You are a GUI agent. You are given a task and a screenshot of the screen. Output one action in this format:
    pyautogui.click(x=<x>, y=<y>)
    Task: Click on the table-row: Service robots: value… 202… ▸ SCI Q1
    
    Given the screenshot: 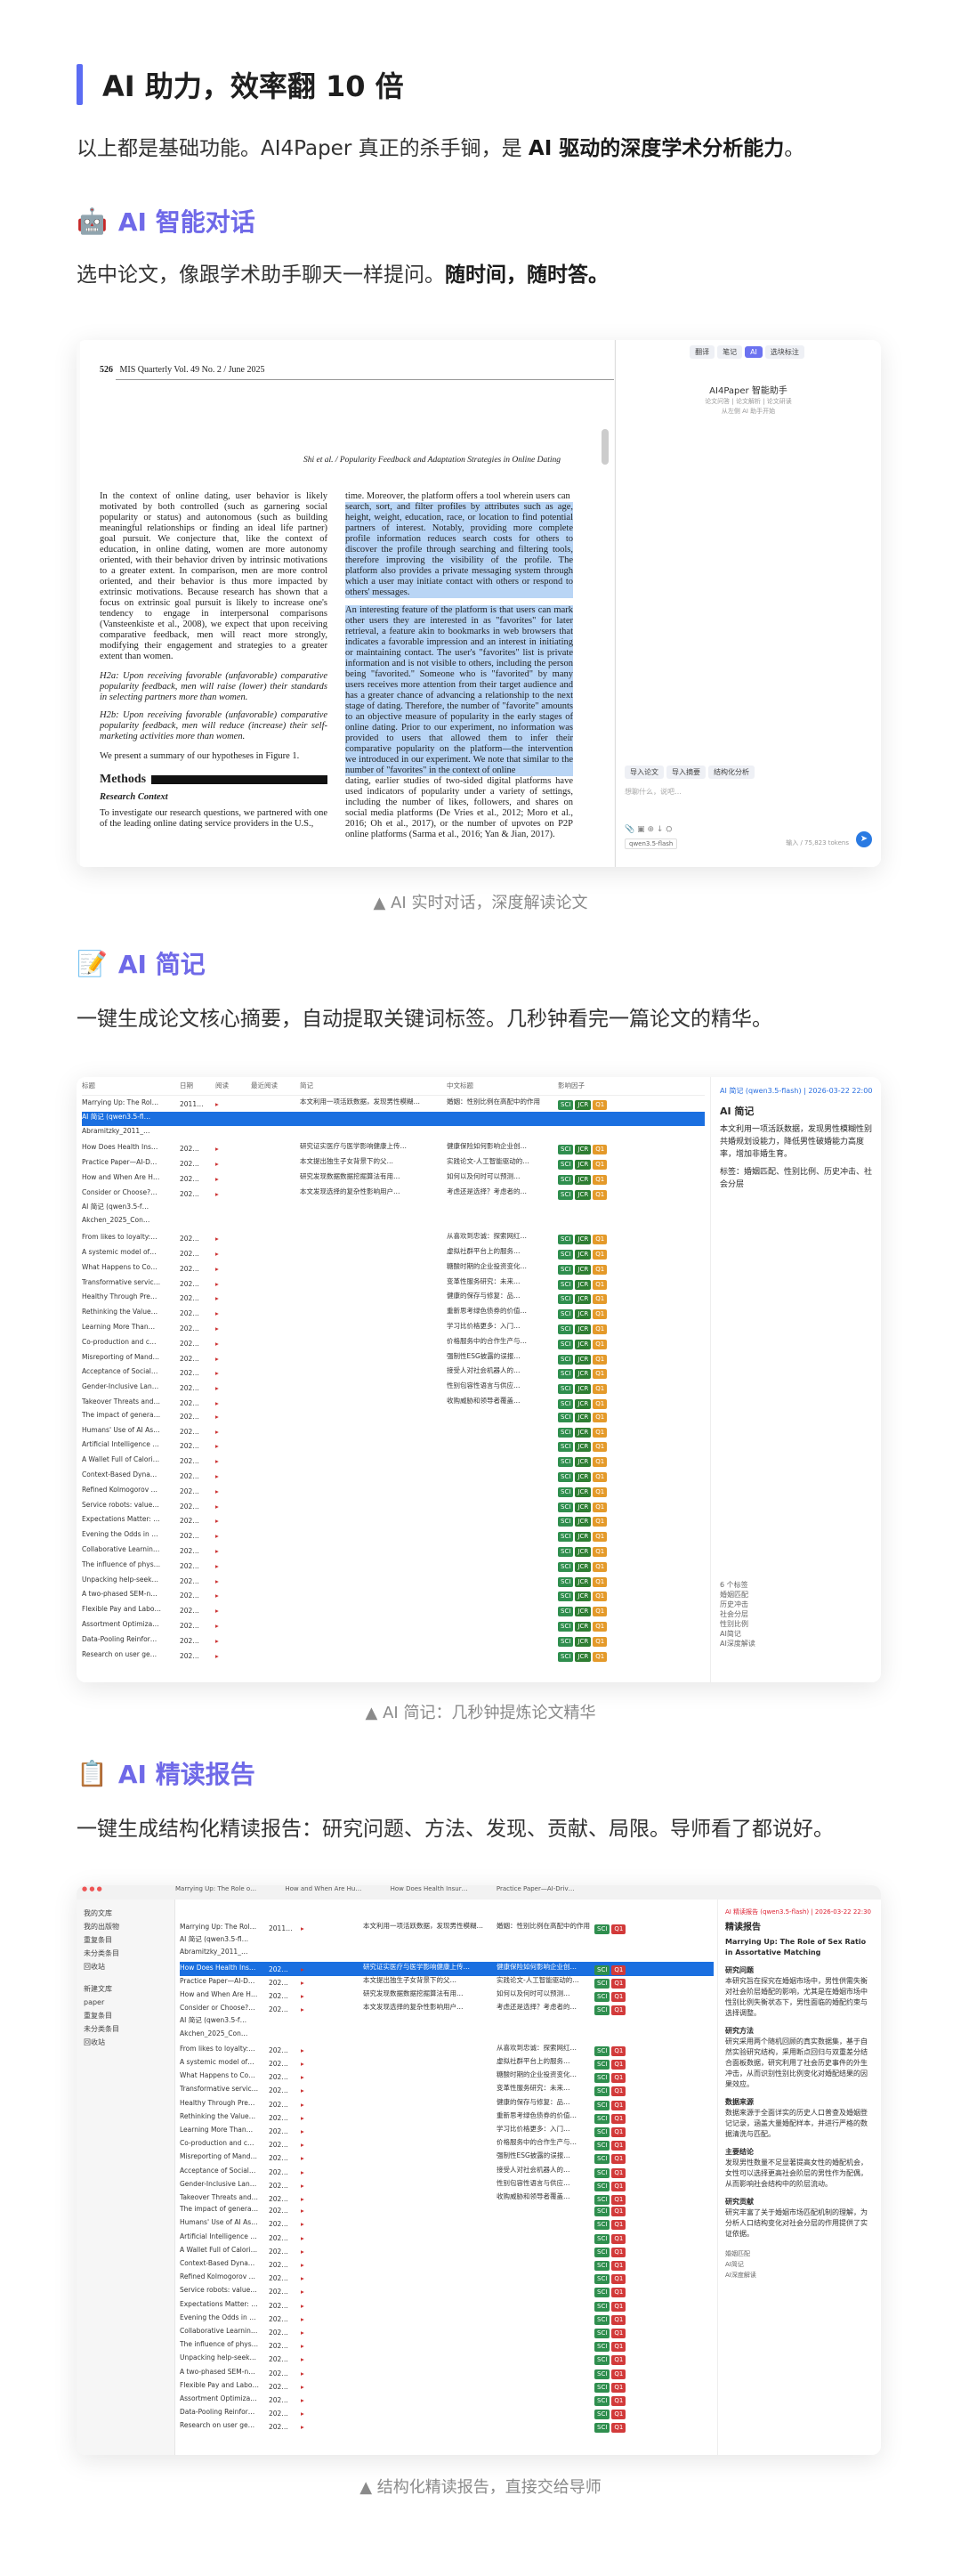 What is the action you would take?
    pyautogui.click(x=447, y=2293)
    